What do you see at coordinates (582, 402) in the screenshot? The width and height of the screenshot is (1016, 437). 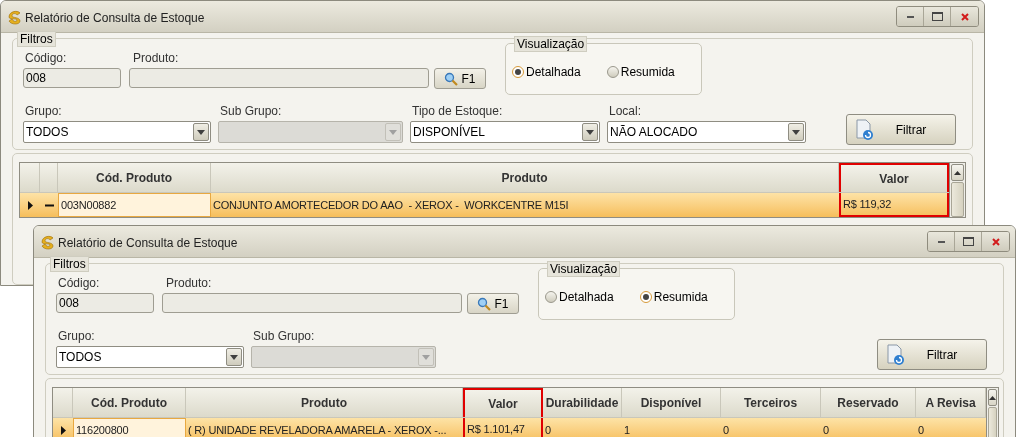 I see `column-header: Durabilidade` at bounding box center [582, 402].